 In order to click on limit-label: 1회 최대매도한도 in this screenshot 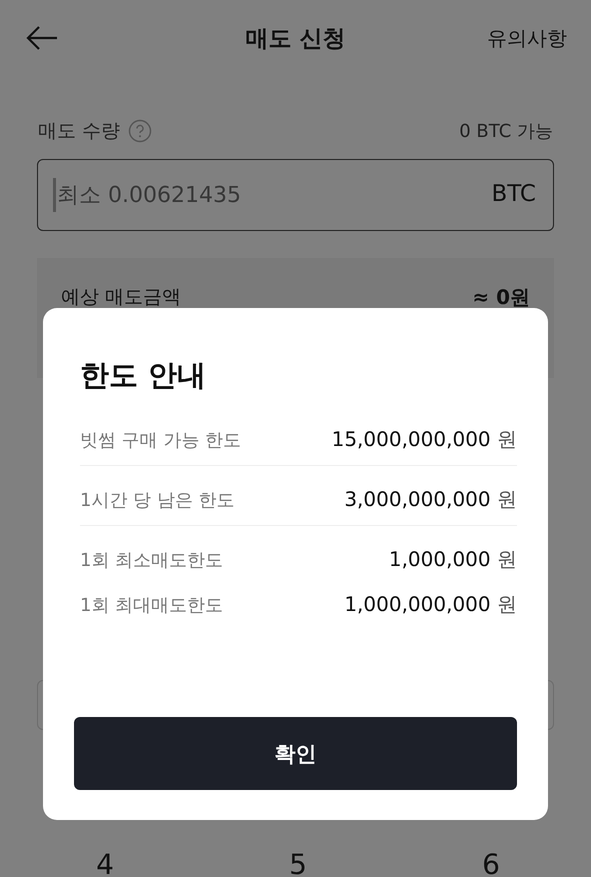, I will do `click(152, 605)`.